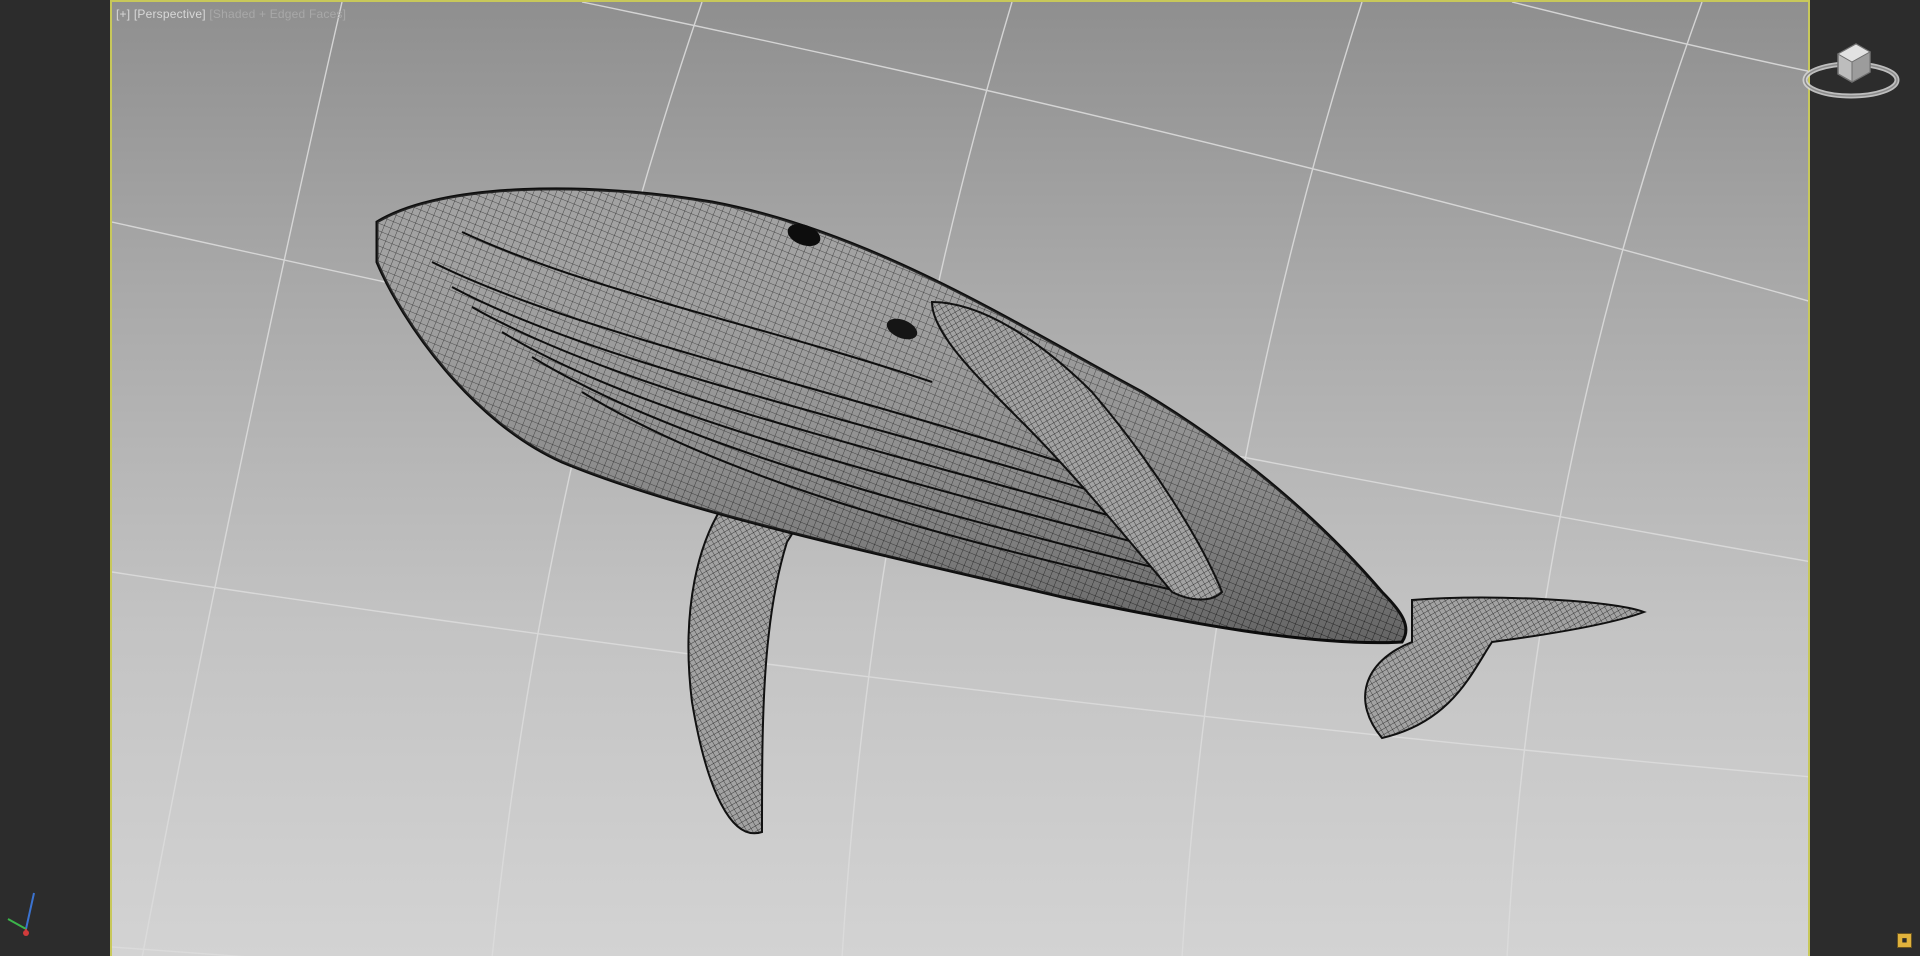  What do you see at coordinates (277, 14) in the screenshot?
I see `viewport-shading-menu: [Shaded + Edged Faces]` at bounding box center [277, 14].